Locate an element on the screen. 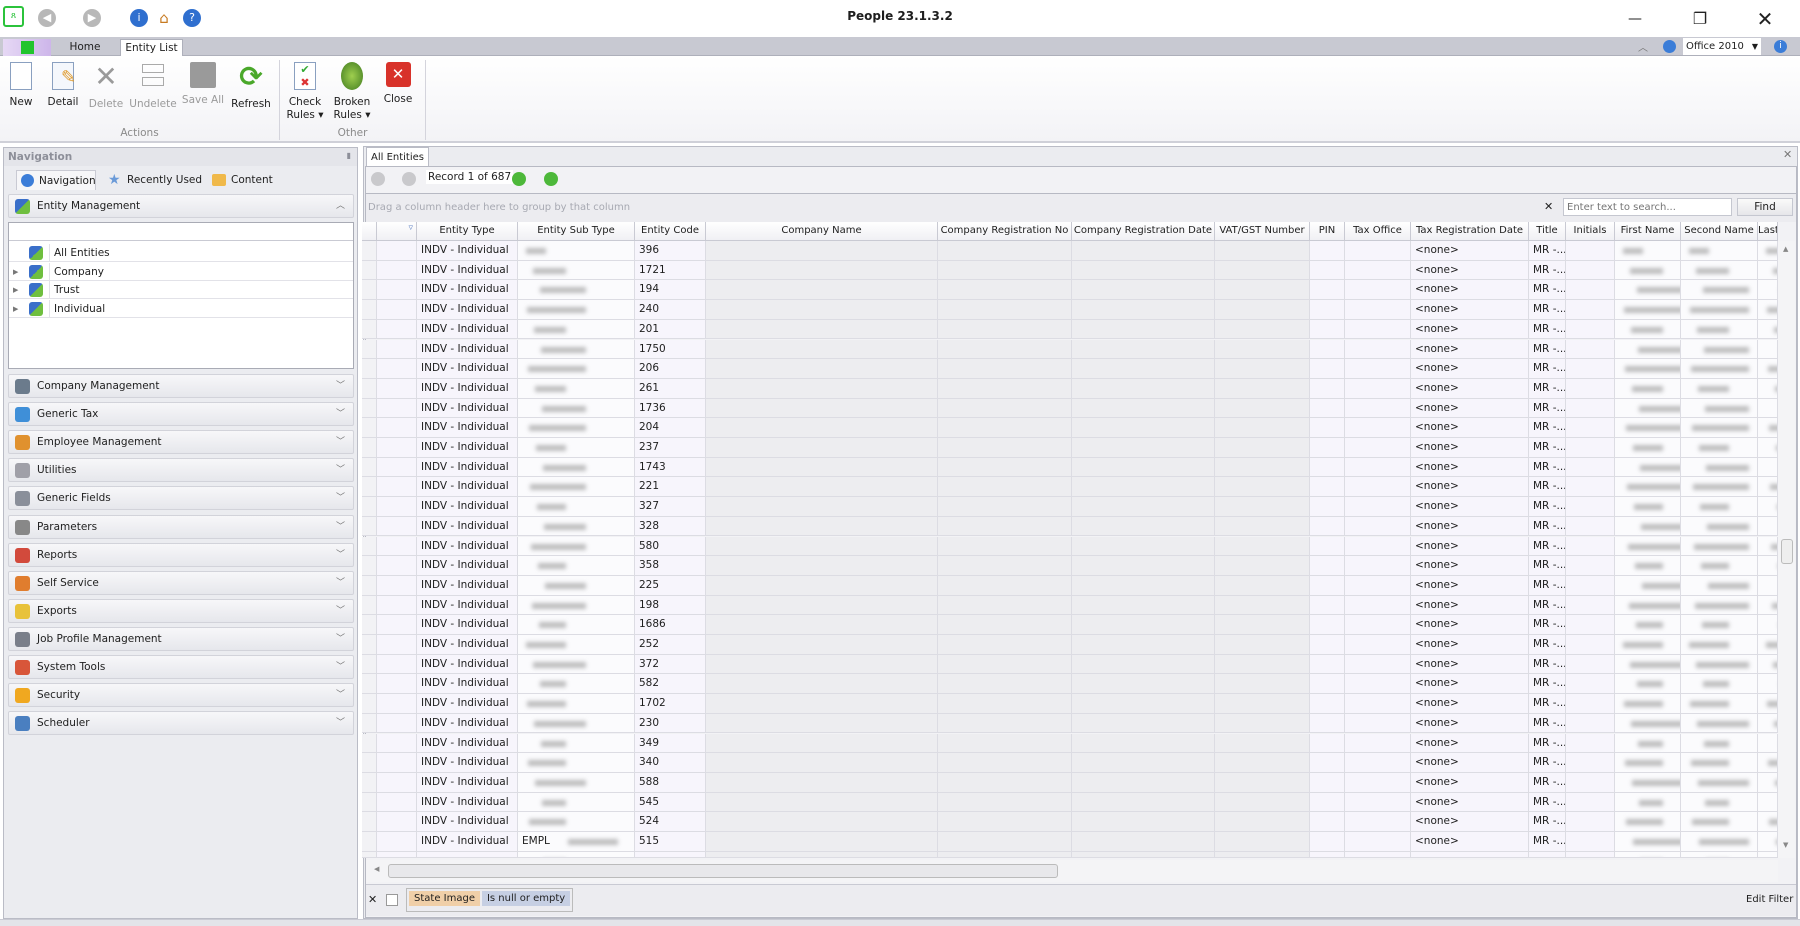 The height and width of the screenshot is (926, 1800). group-generic-tax: Generic Tax ﹀ is located at coordinates (181, 414).